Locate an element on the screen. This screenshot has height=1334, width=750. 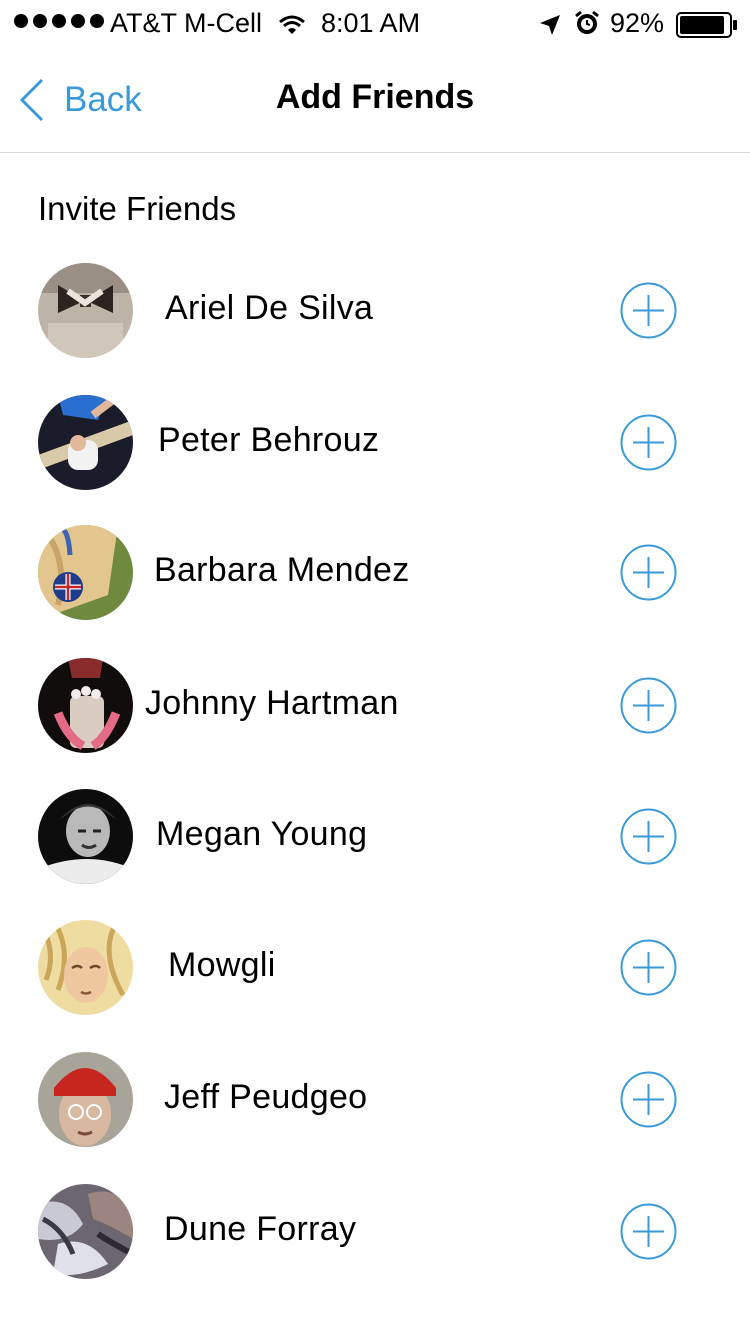
battery-percentage: 92% is located at coordinates (637, 23).